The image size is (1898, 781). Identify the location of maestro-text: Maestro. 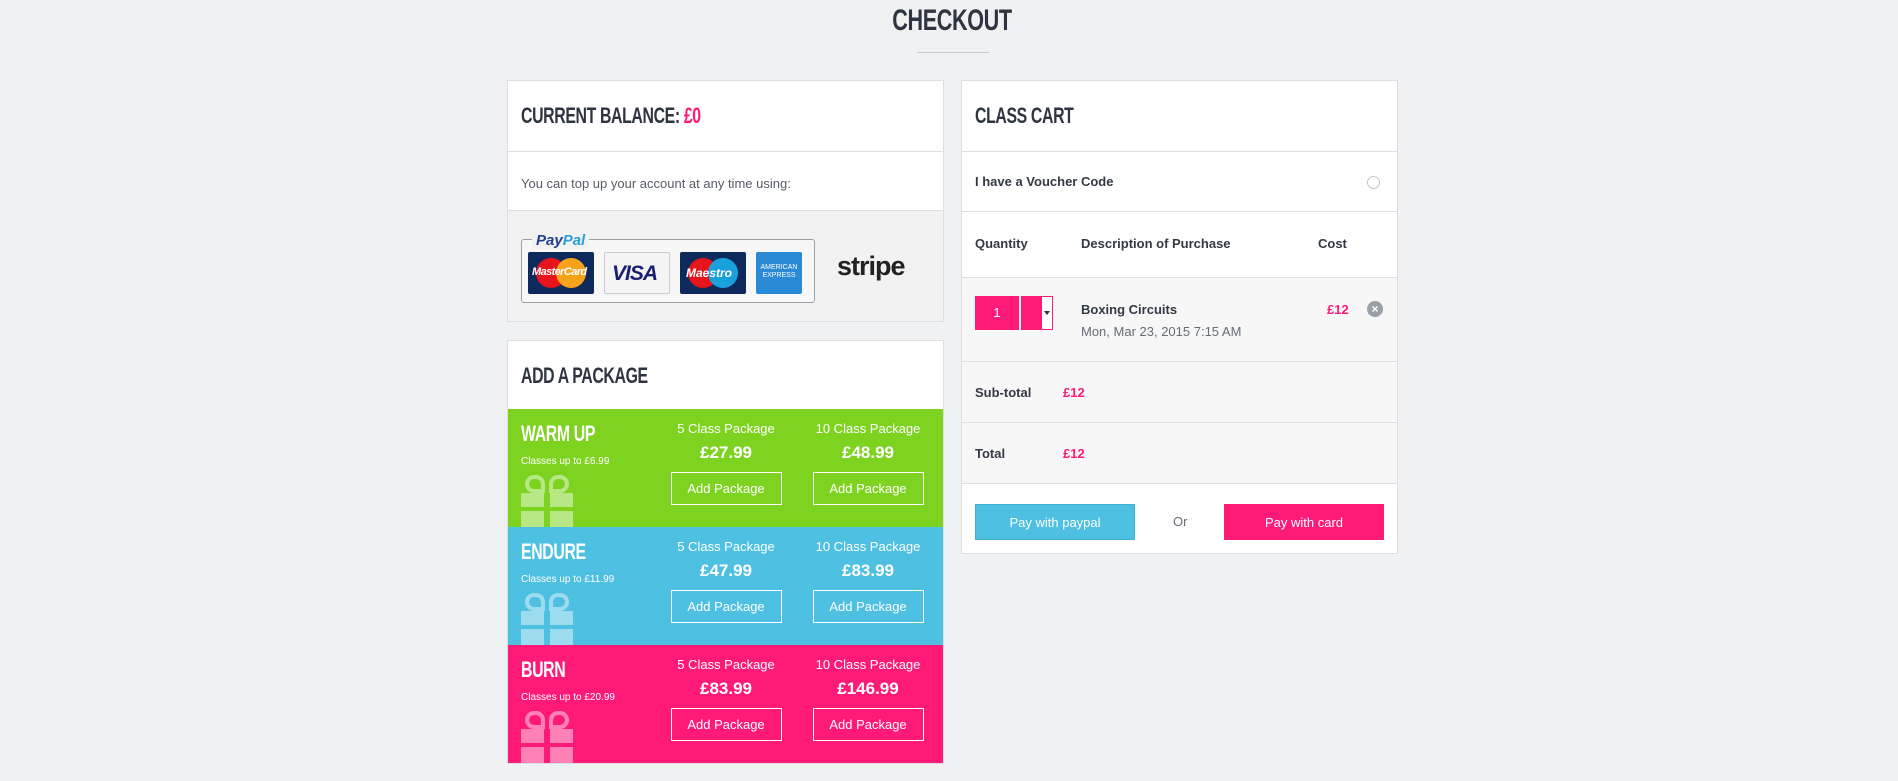
(709, 273).